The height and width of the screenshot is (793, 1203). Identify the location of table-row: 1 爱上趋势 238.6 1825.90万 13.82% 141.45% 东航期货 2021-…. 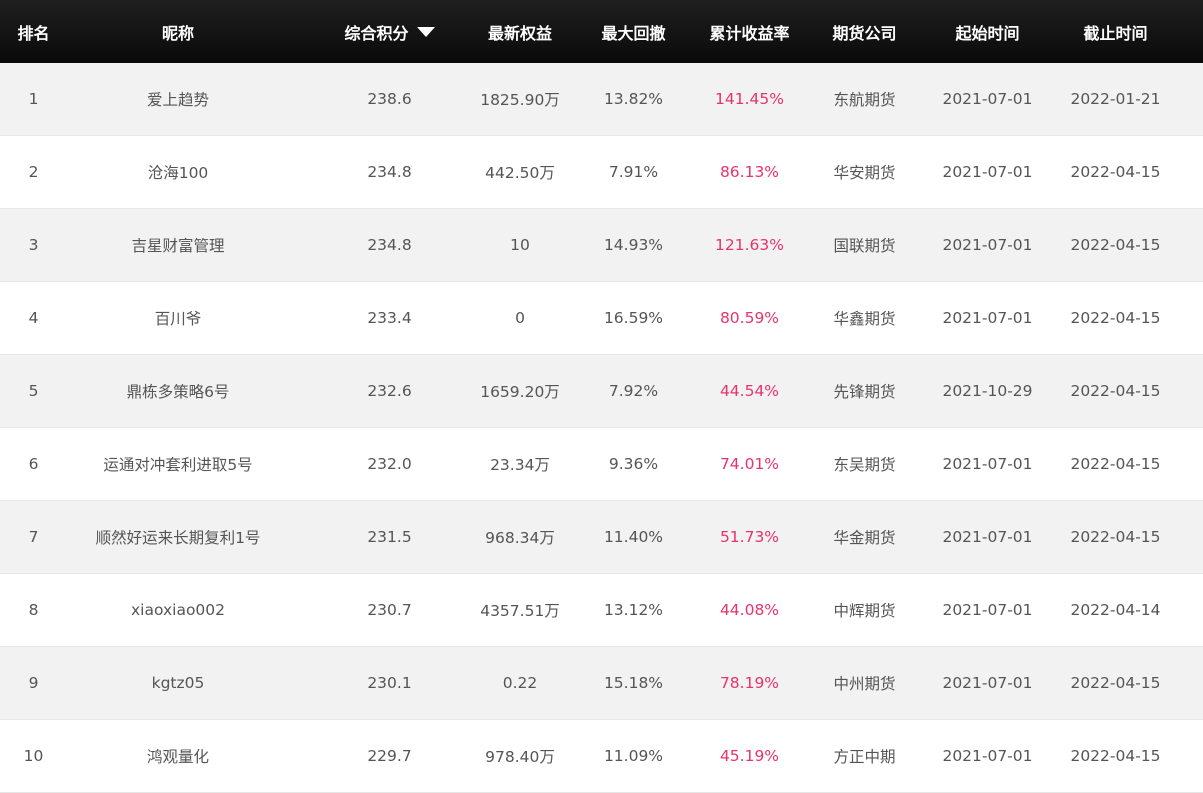
(601, 99).